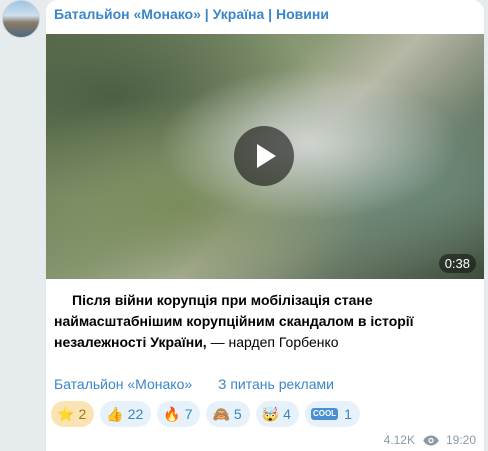 The width and height of the screenshot is (488, 451). Describe the element at coordinates (270, 414) in the screenshot. I see `exploding-head-icon: 🤯` at that location.